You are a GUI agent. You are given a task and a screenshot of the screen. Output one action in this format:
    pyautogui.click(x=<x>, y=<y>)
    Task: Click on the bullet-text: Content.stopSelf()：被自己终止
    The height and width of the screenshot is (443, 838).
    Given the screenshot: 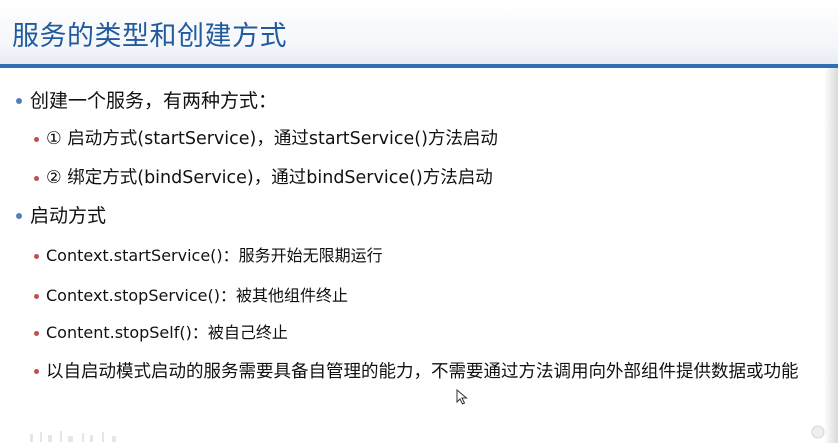 What is the action you would take?
    pyautogui.click(x=167, y=332)
    